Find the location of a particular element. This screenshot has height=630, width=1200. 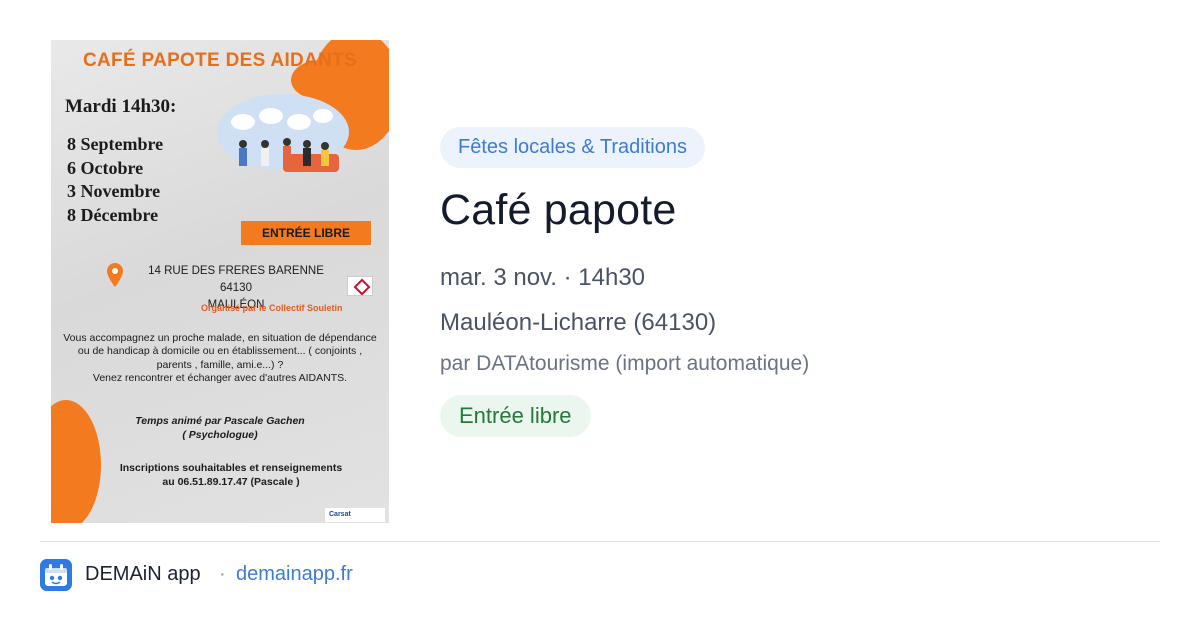

category-badge: Fêtes locales & Traditions is located at coordinates (572, 147).